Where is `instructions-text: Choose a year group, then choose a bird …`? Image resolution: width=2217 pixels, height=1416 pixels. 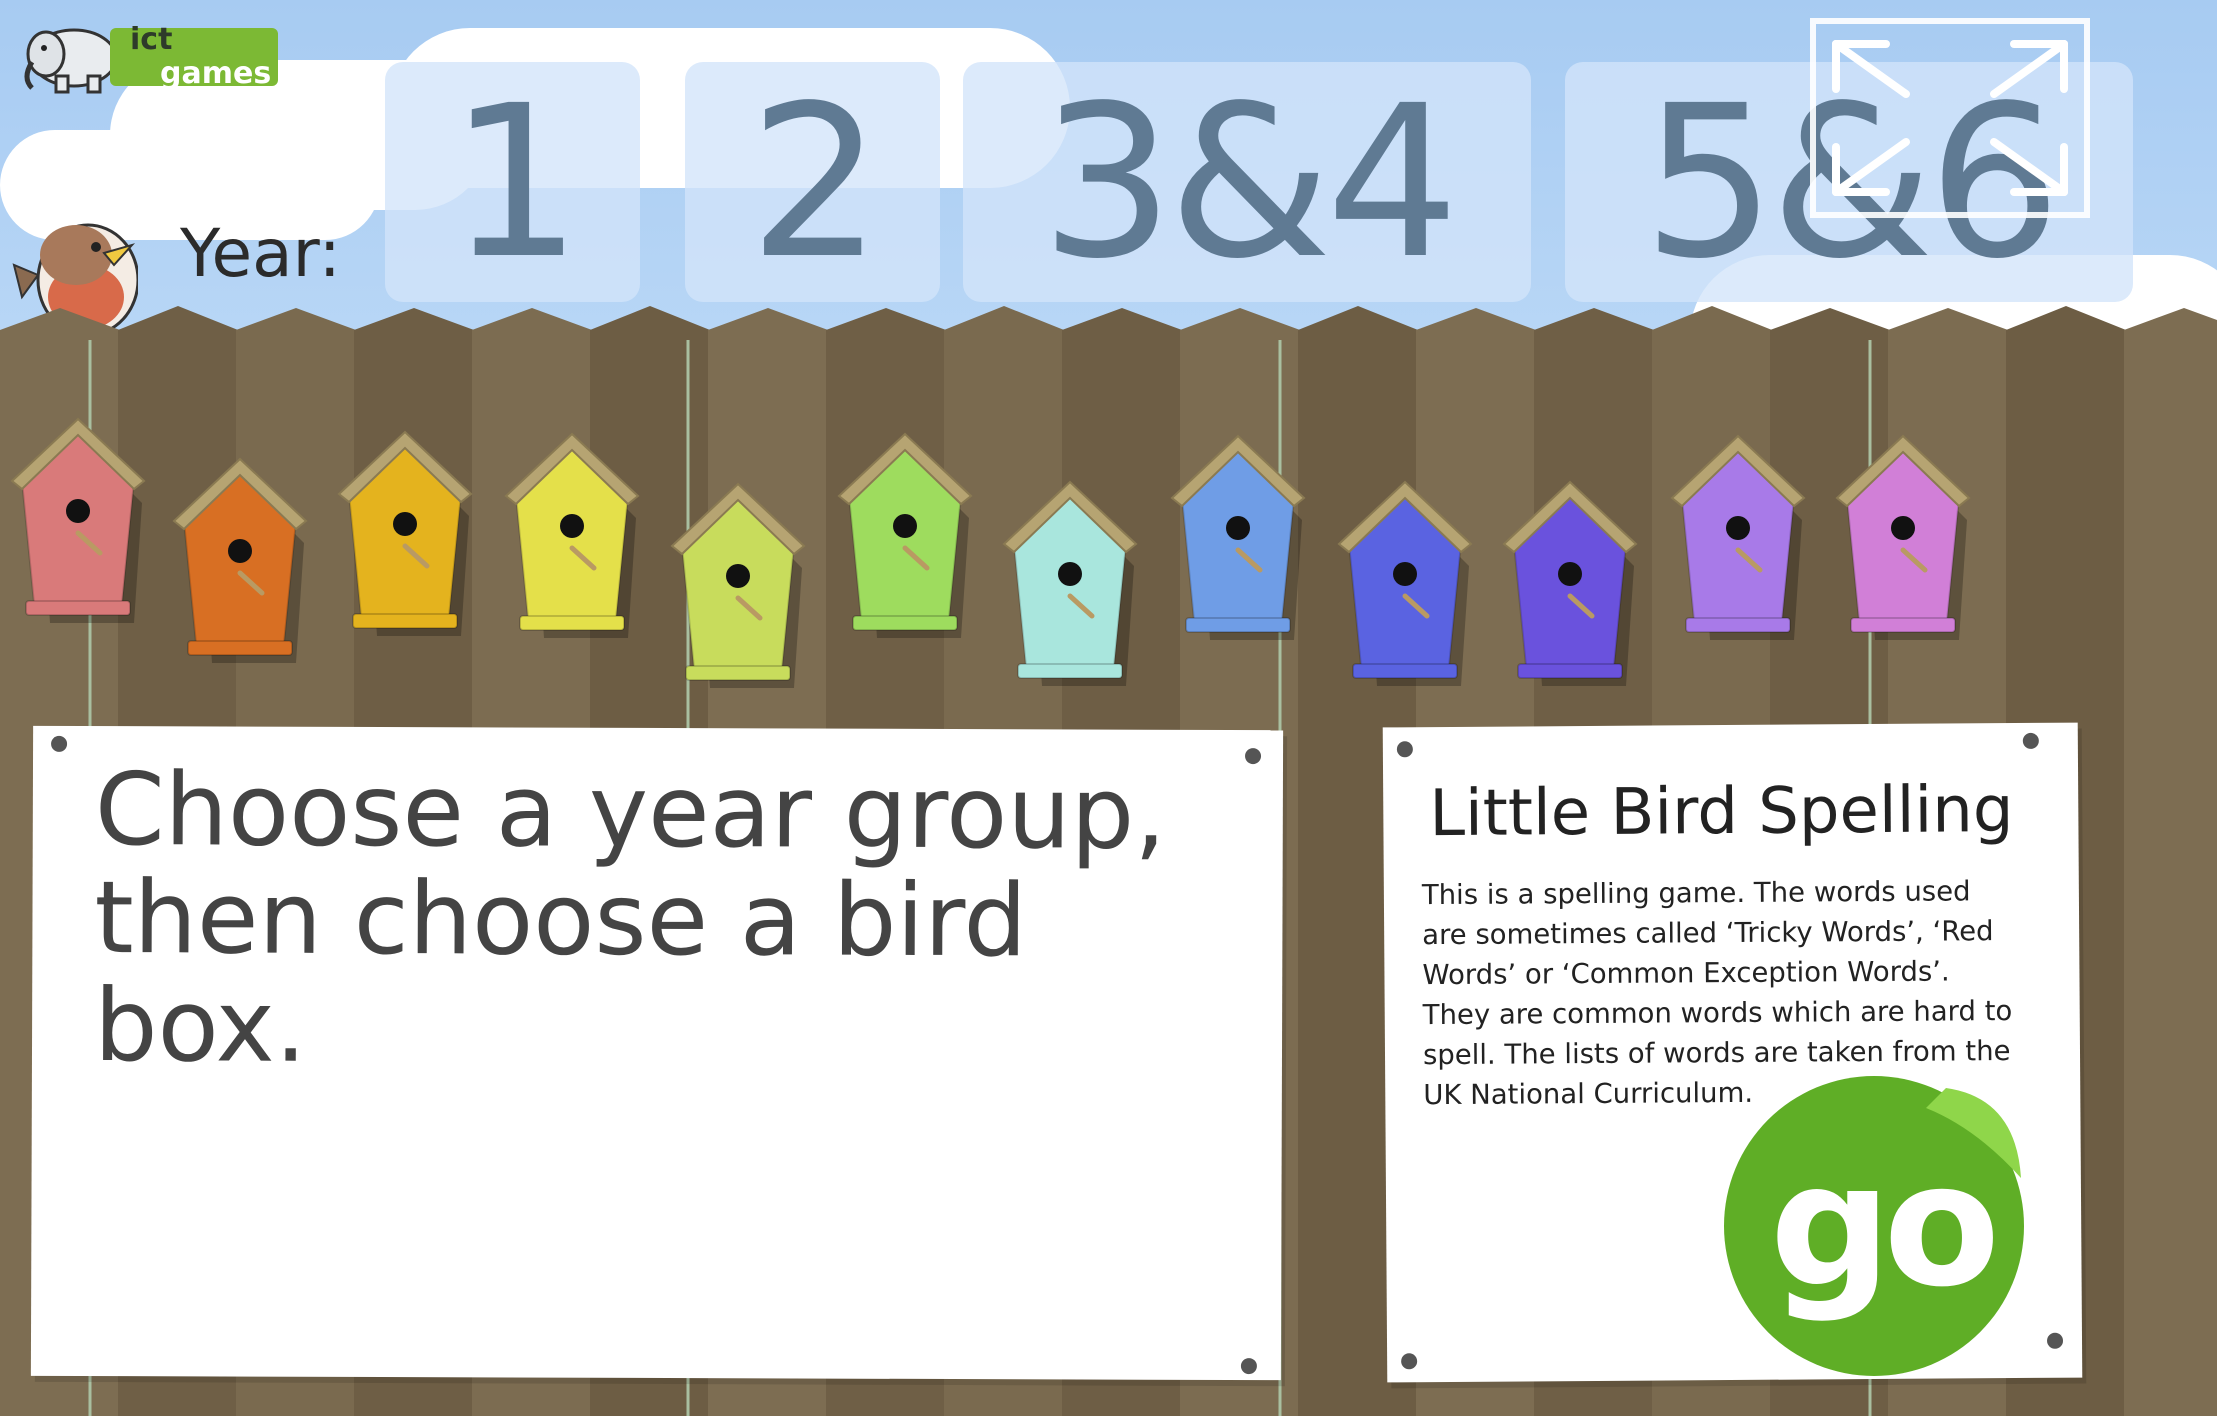
instructions-text: Choose a year group, then choose a bird … is located at coordinates (630, 918).